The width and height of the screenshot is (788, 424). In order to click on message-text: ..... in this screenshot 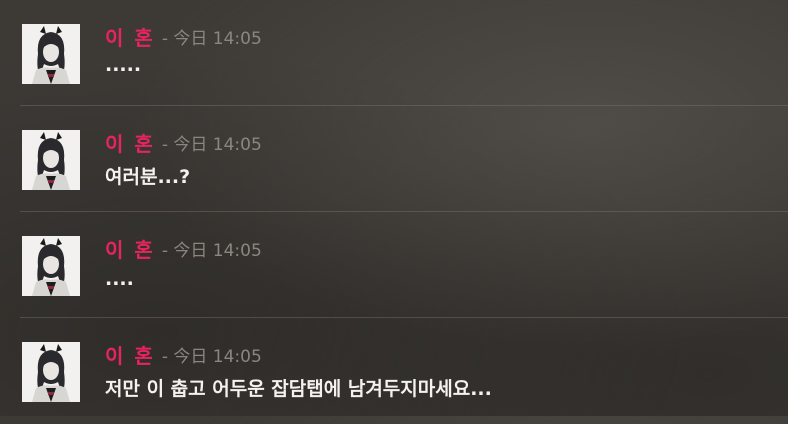, I will do `click(123, 65)`.